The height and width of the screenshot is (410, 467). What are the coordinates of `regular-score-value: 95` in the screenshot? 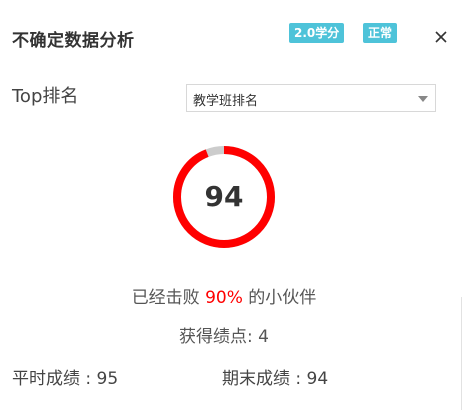 It's located at (107, 379).